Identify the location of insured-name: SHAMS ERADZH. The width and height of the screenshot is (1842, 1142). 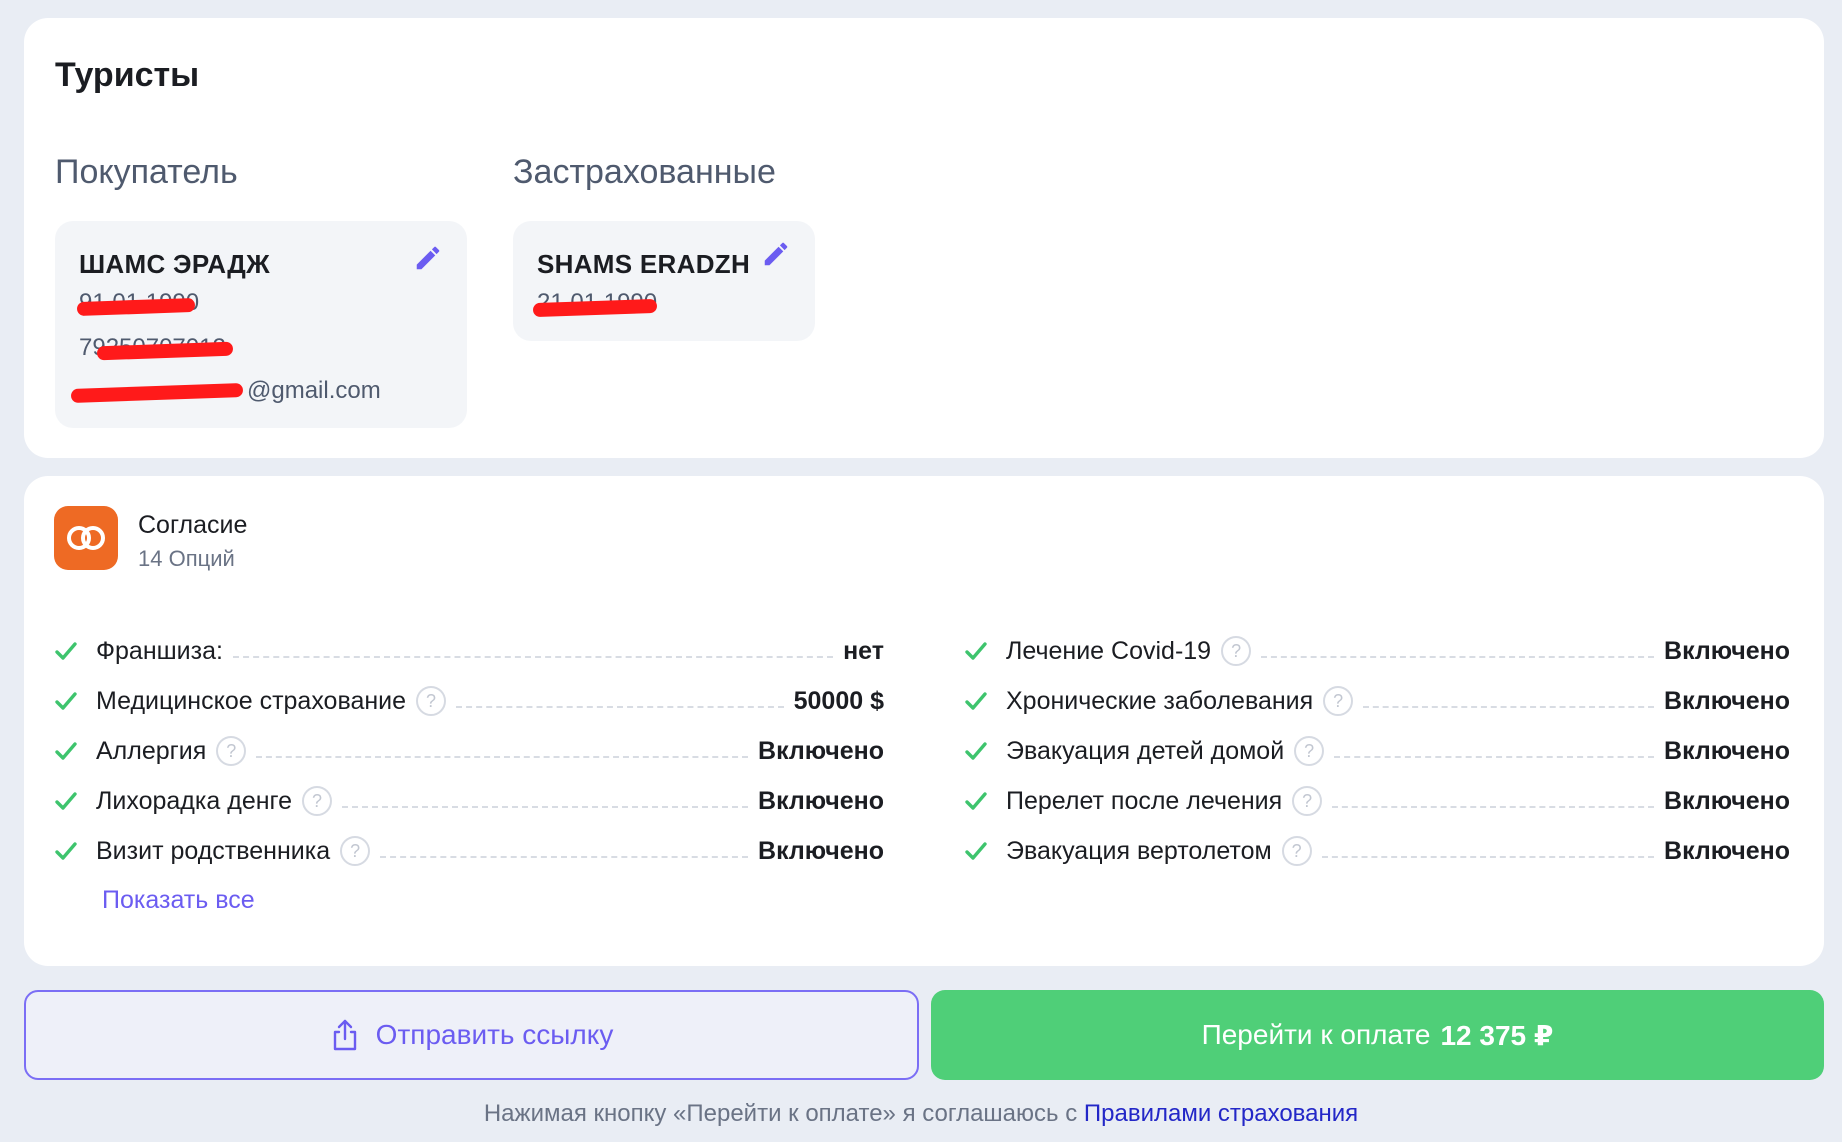
(644, 264).